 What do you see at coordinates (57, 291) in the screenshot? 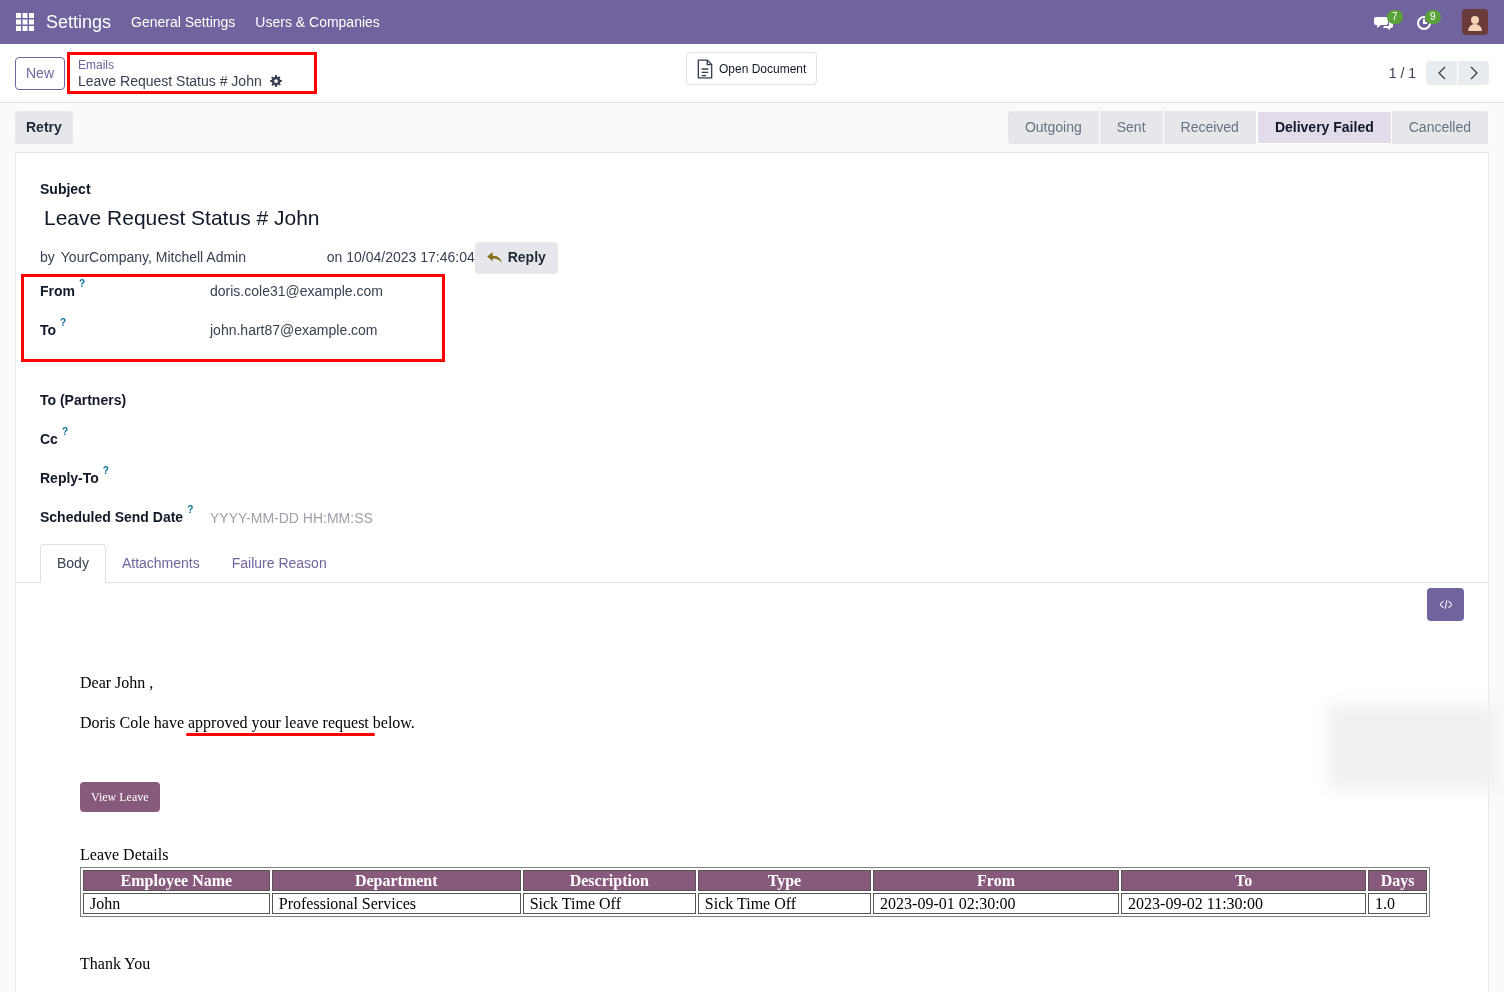
I see `field-label: From` at bounding box center [57, 291].